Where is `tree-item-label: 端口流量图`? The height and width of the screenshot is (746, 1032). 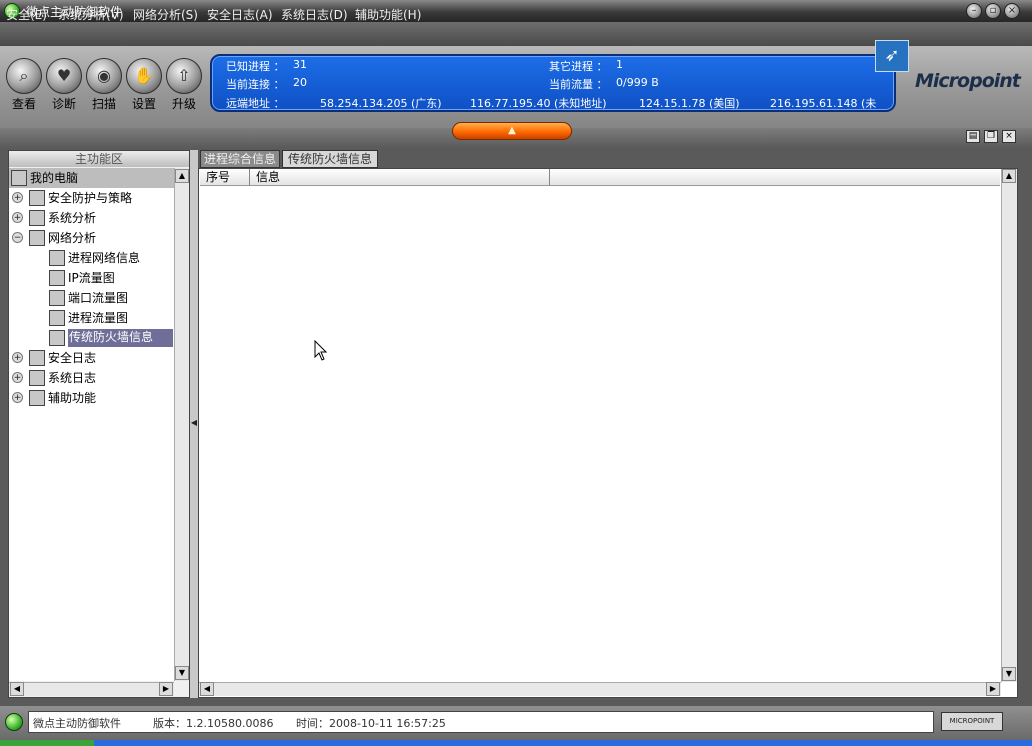
tree-item-label: 端口流量图 is located at coordinates (98, 298).